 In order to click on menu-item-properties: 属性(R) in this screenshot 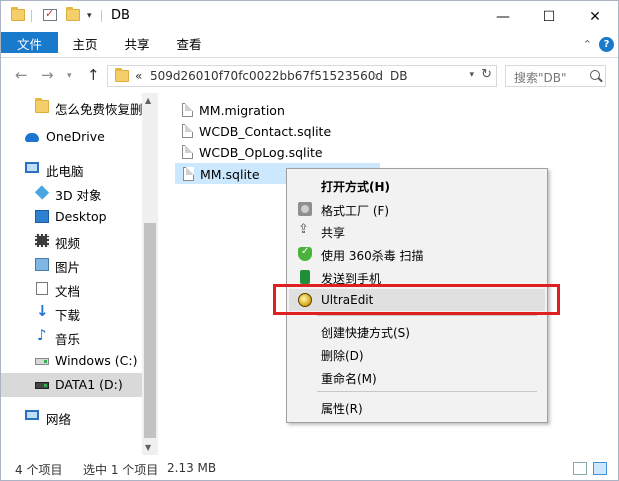, I will do `click(417, 407)`.